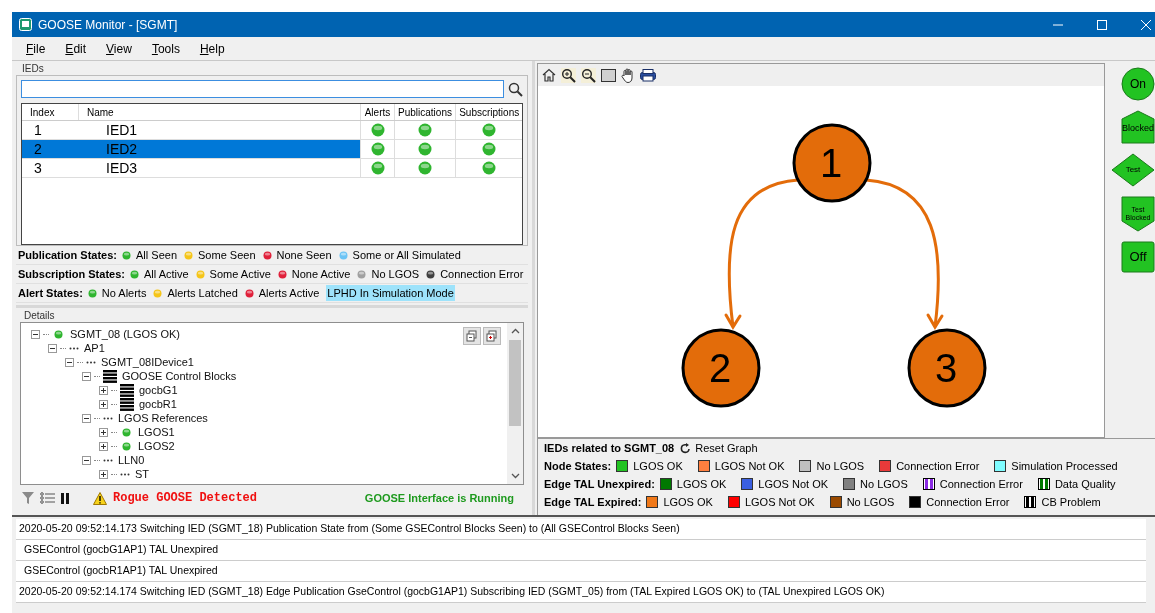 The height and width of the screenshot is (613, 1155). I want to click on scrollbar, so click(515, 403).